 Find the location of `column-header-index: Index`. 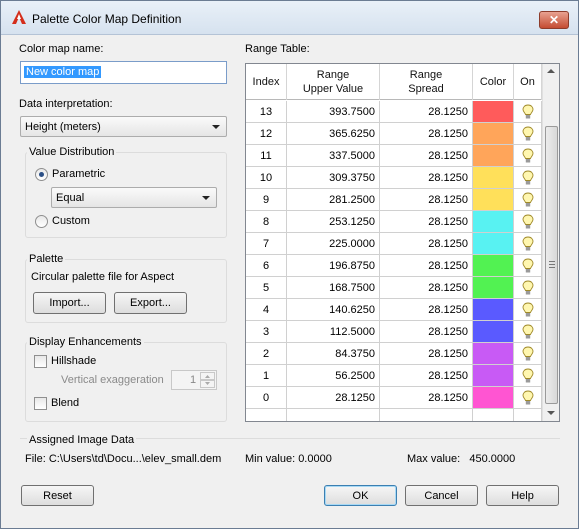

column-header-index: Index is located at coordinates (266, 82).